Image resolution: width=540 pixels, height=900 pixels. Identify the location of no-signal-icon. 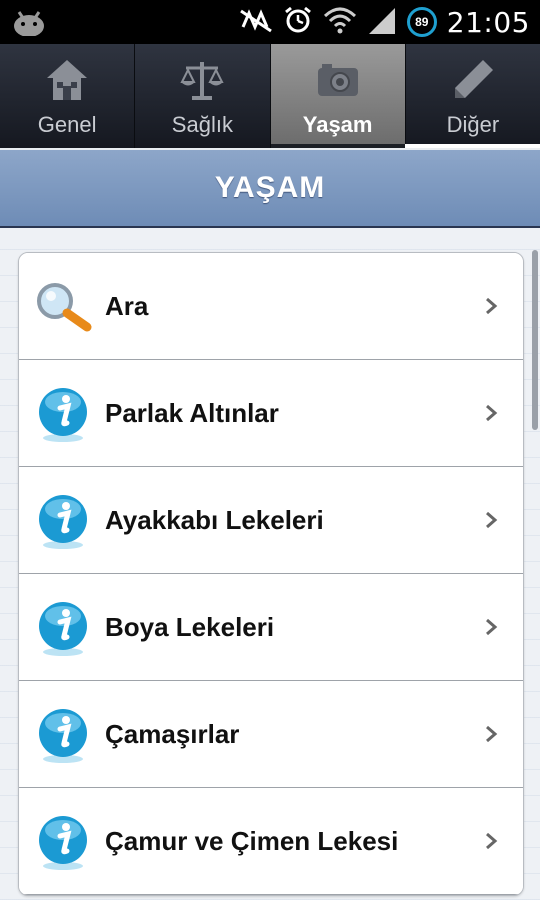
(256, 22).